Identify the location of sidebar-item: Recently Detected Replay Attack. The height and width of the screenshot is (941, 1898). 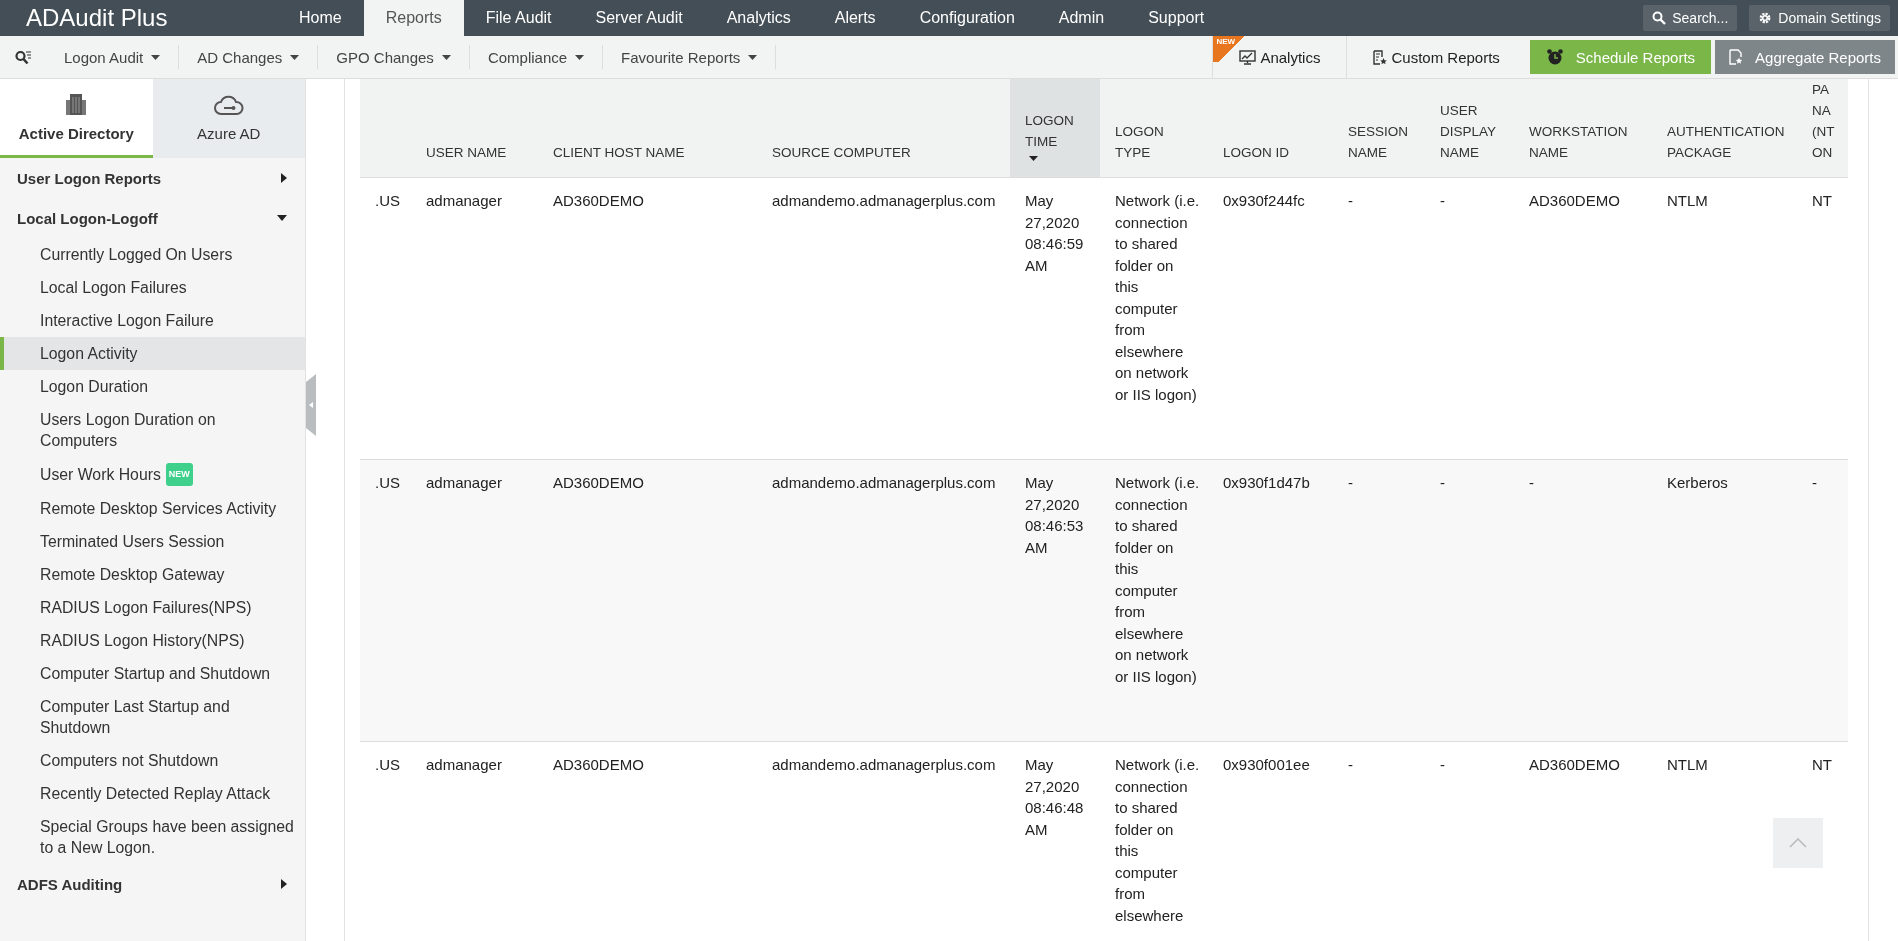
(152, 793).